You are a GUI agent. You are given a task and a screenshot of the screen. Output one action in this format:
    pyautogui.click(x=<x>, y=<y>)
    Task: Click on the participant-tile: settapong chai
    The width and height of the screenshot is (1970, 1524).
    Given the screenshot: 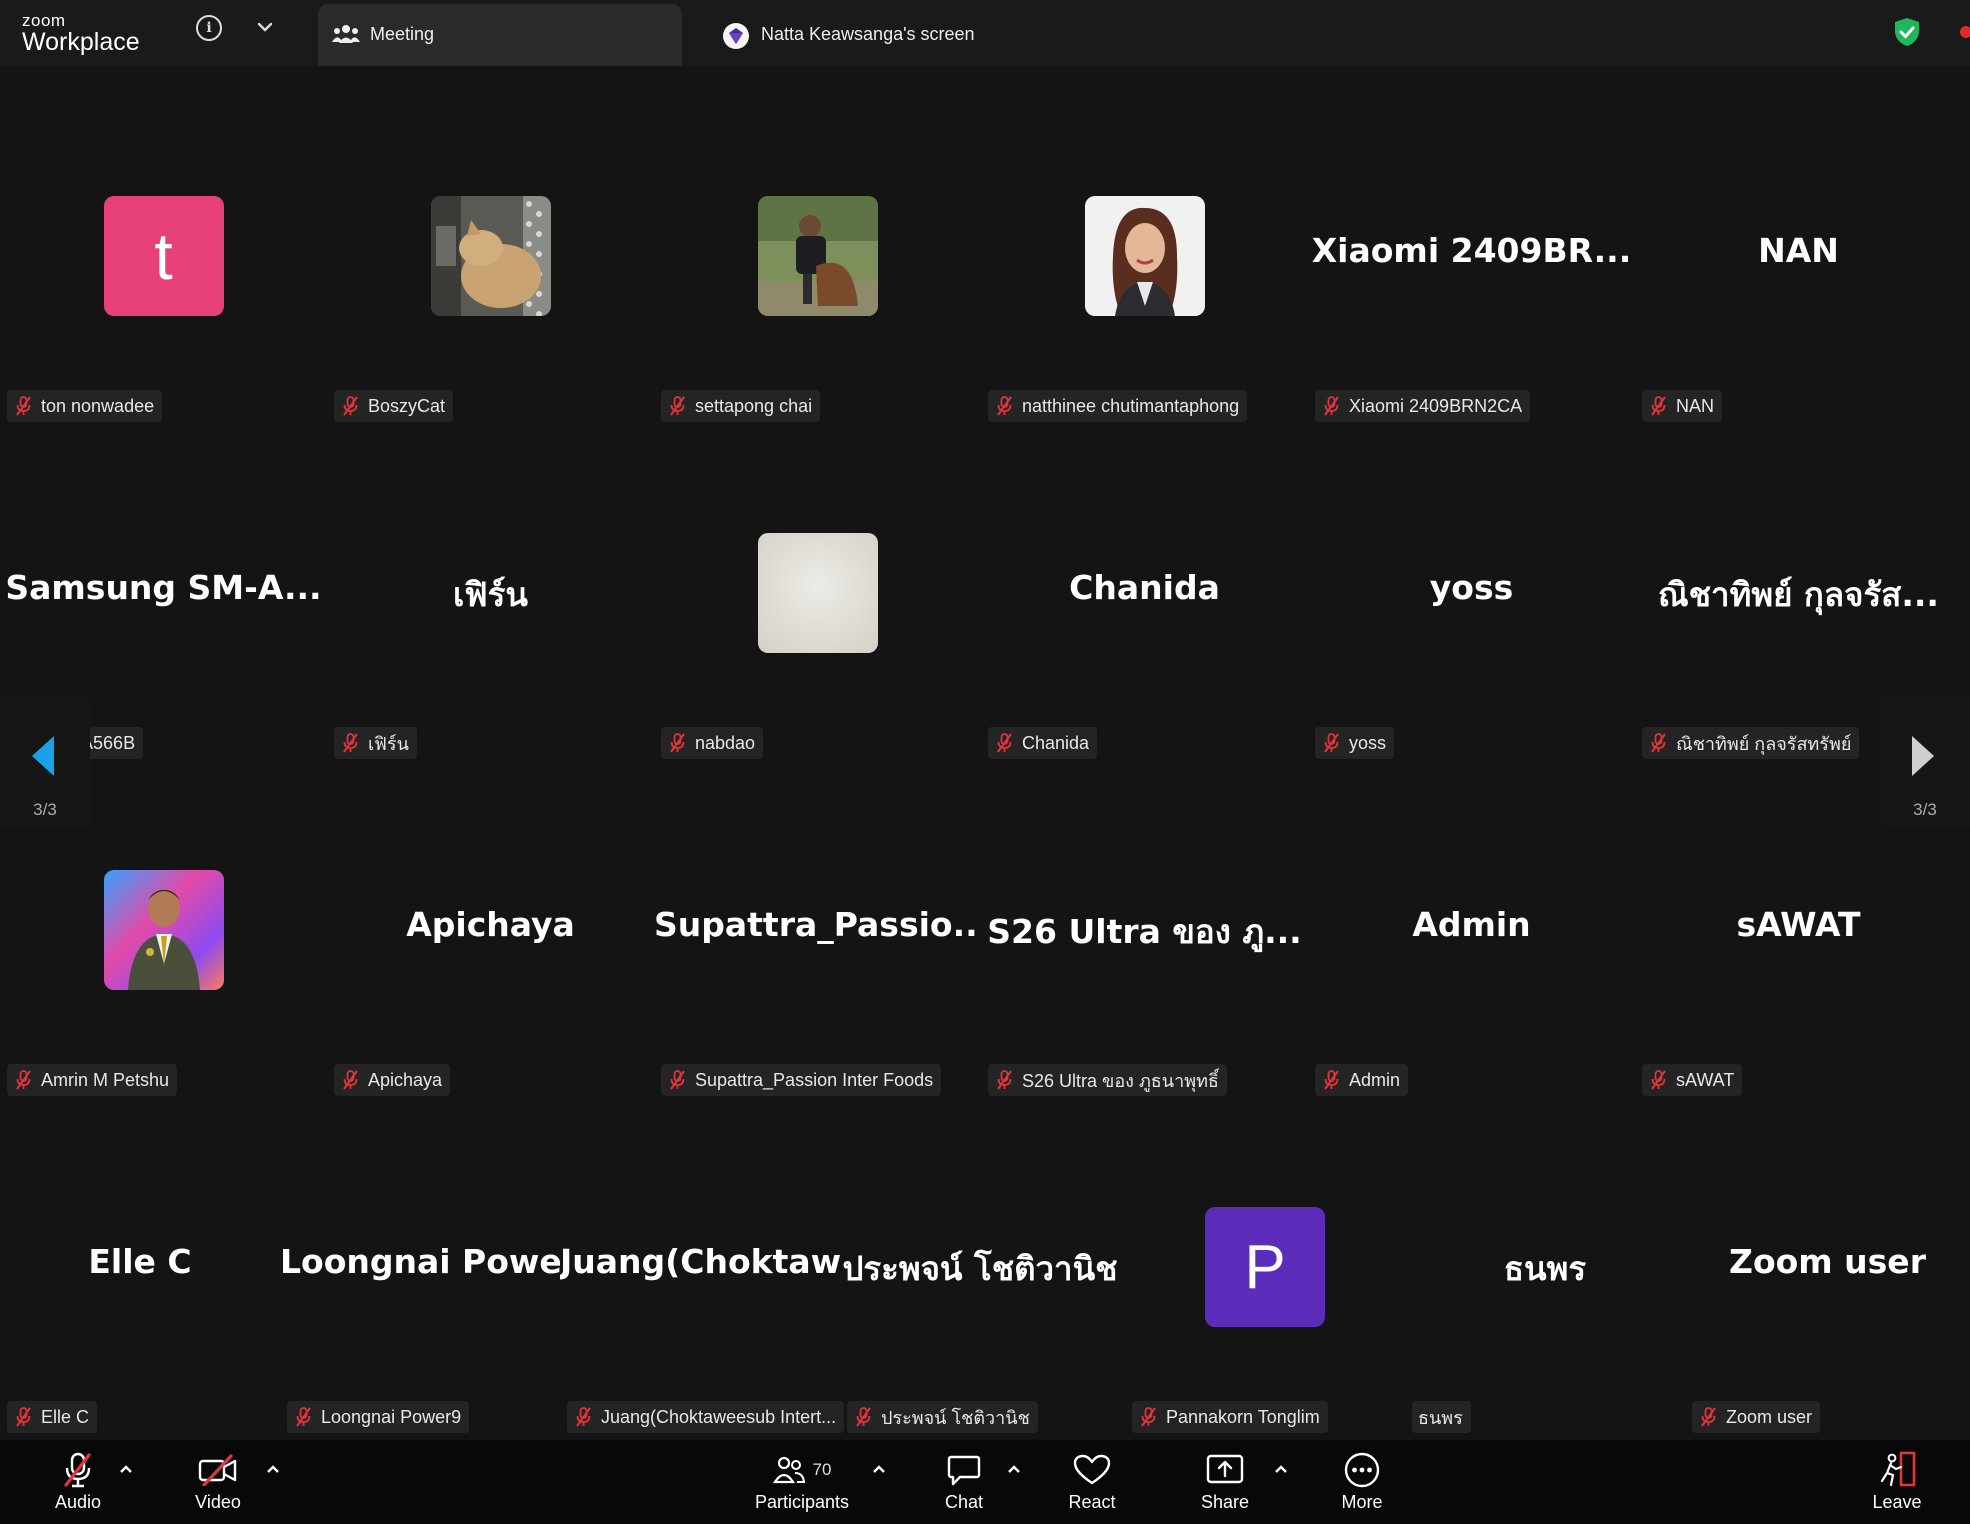 What is the action you would take?
    pyautogui.click(x=817, y=244)
    